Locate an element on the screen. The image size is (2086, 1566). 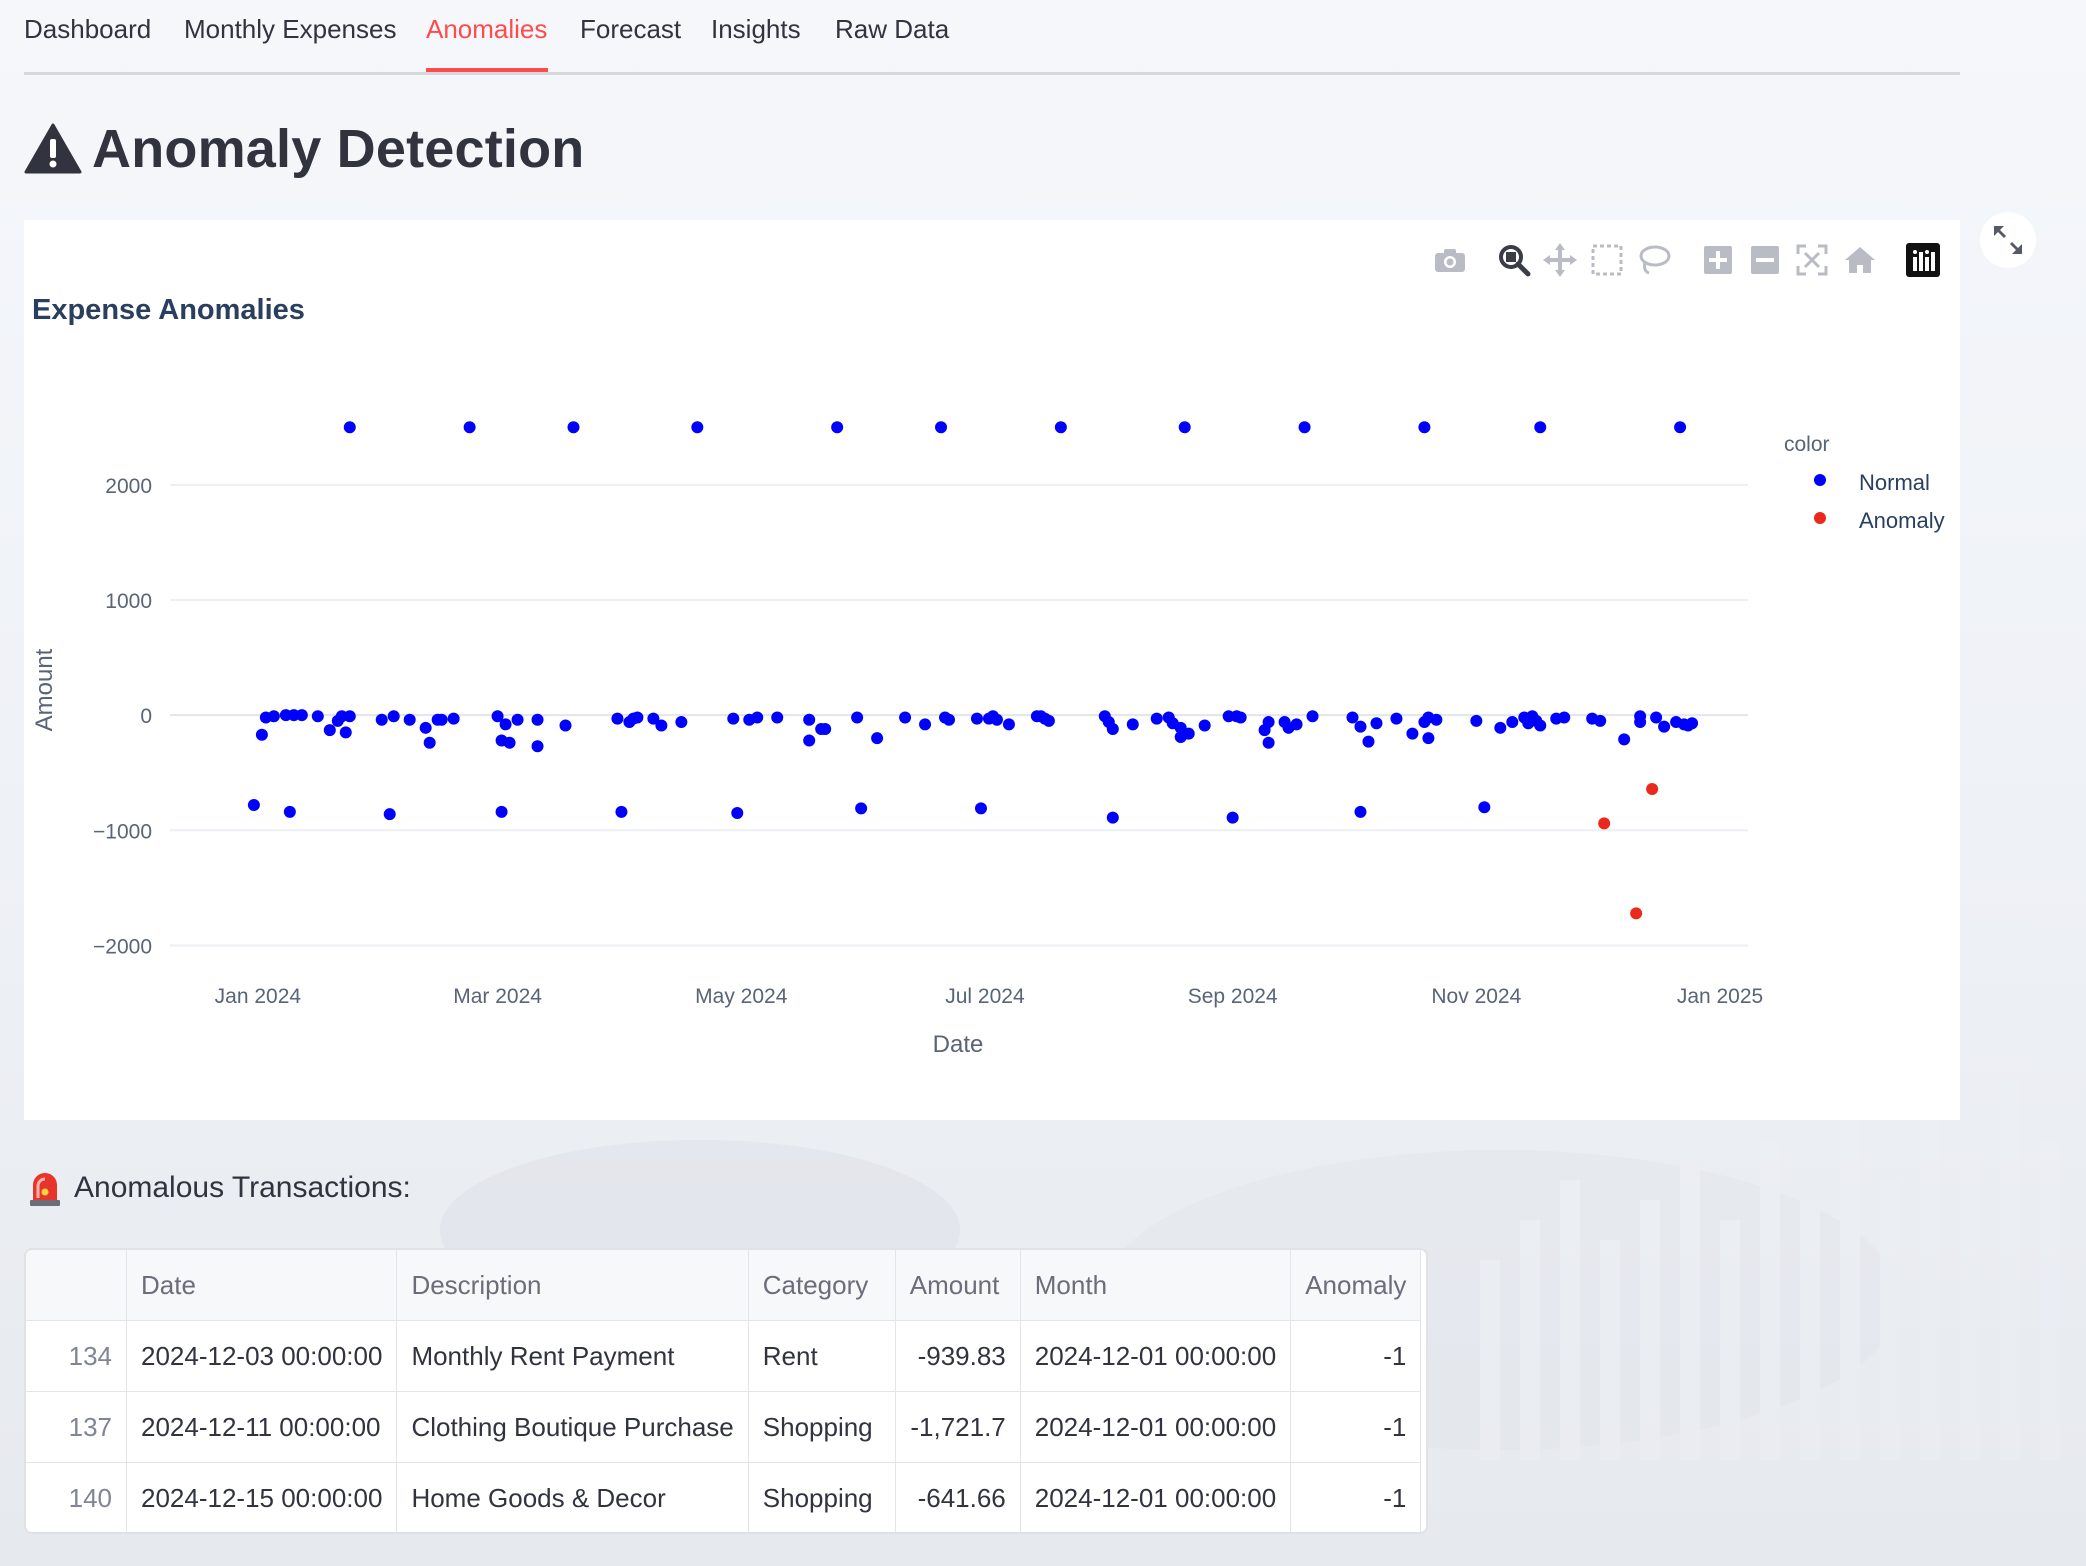
tab-anomalies: Anomalies is located at coordinates (486, 29).